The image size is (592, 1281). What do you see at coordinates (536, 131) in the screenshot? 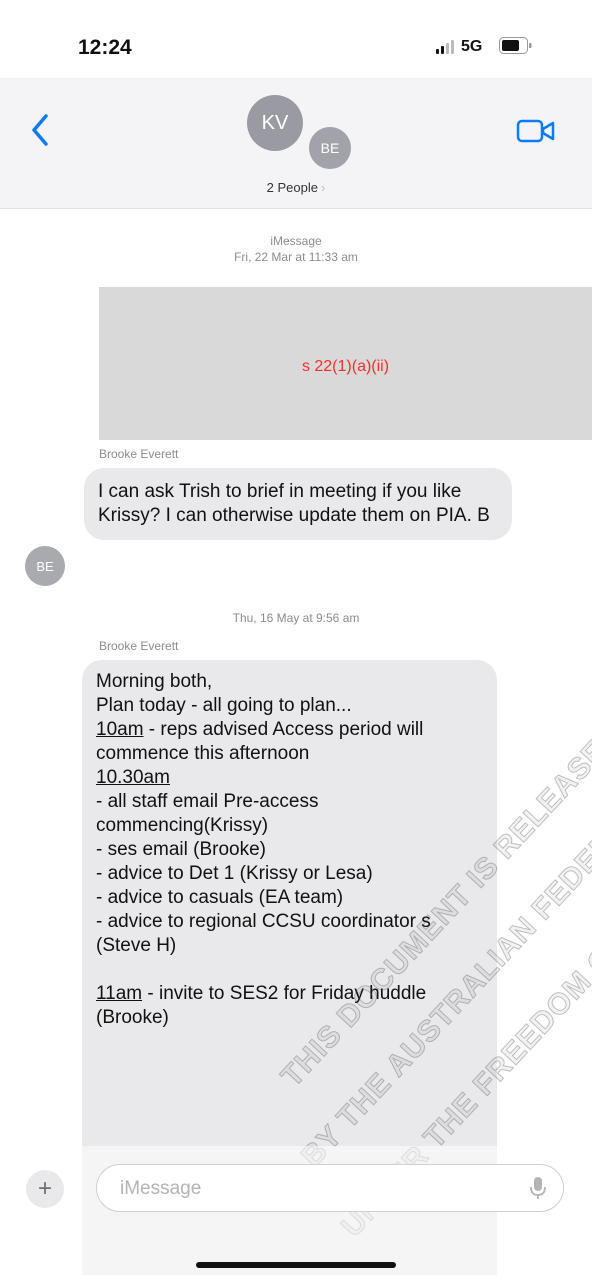
I see `video-call-icon` at bounding box center [536, 131].